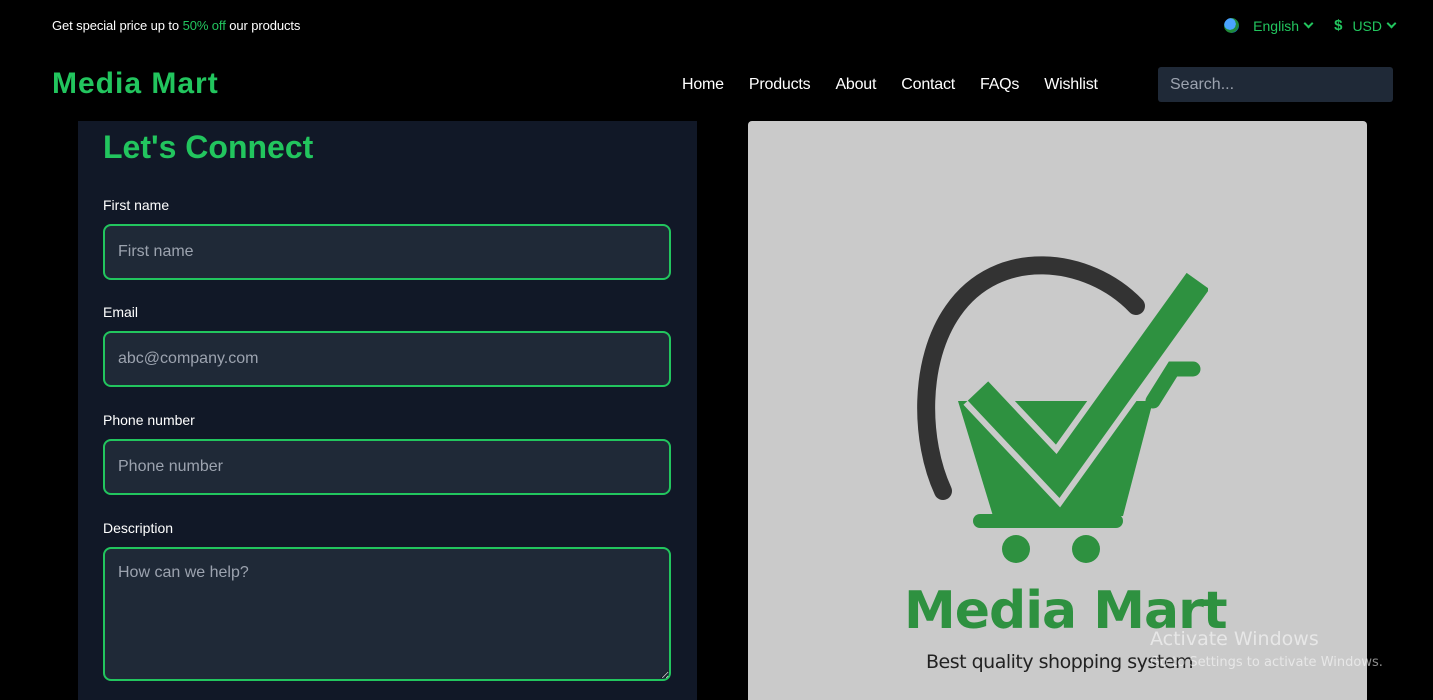 The width and height of the screenshot is (1433, 700). What do you see at coordinates (999, 85) in the screenshot?
I see `nav-faqs: FAQs` at bounding box center [999, 85].